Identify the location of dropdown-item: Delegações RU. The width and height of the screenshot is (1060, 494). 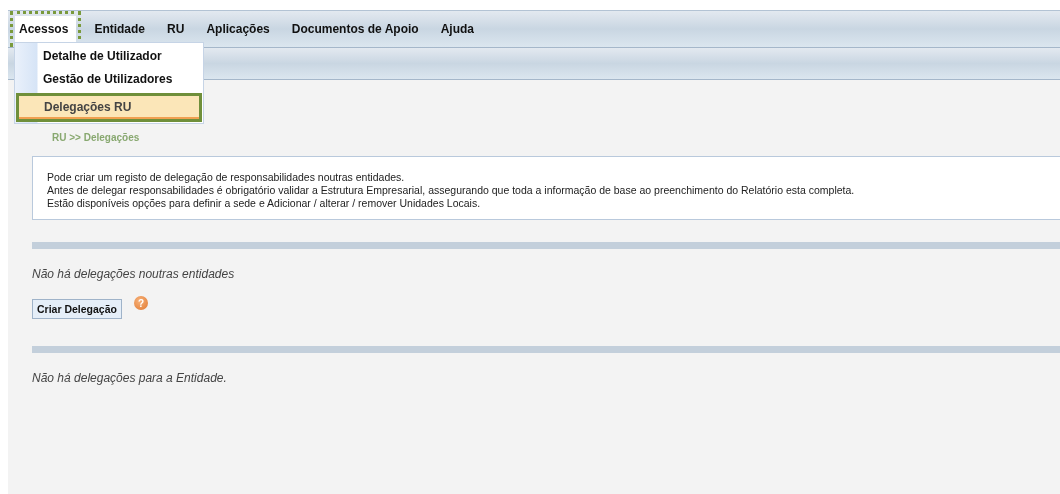
(109, 107).